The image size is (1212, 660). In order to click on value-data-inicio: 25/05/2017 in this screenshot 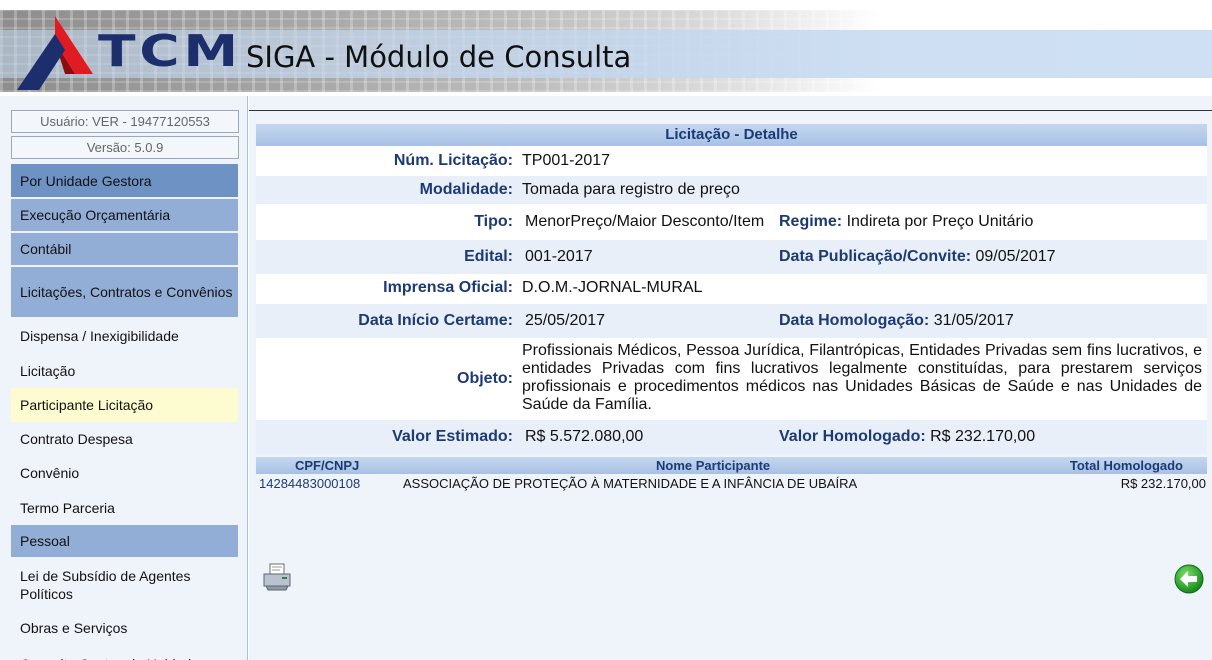, I will do `click(565, 320)`.